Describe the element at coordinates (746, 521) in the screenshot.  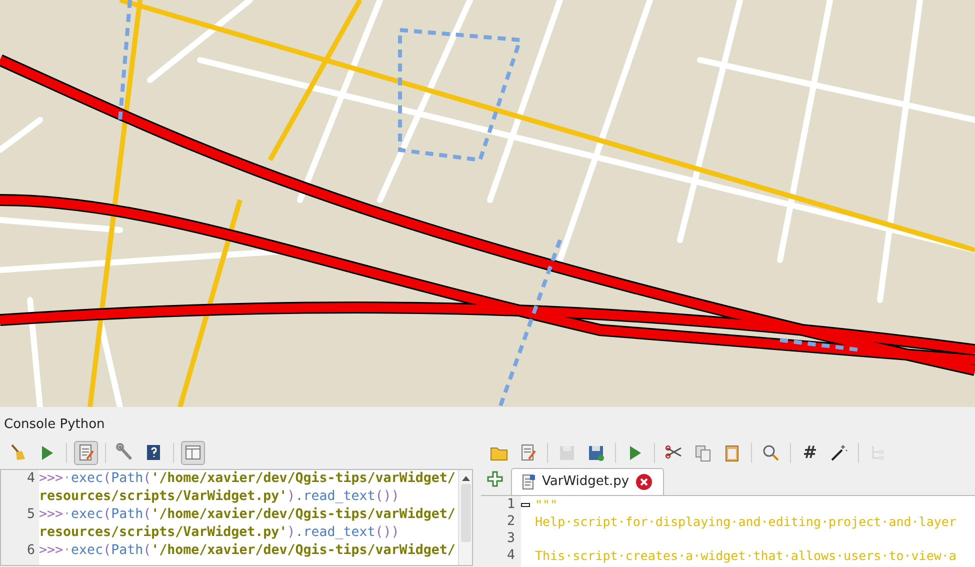
I see `code-line: Help·script·for·displaying·and·editing·project·and·layer` at that location.